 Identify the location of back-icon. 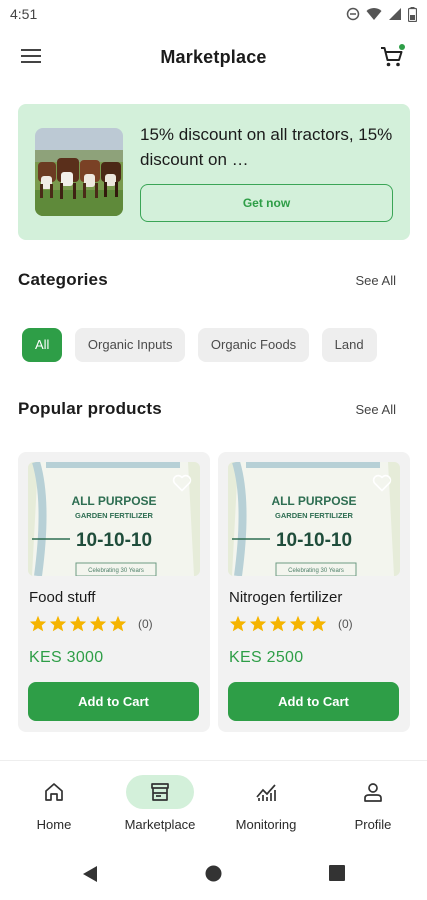
(90, 874).